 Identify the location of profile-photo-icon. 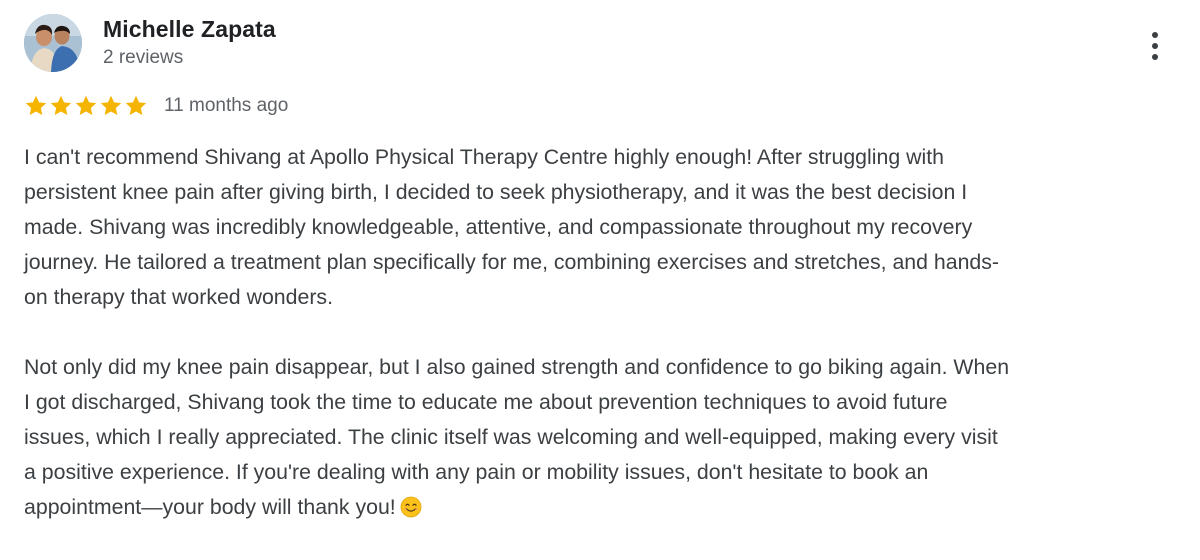
(53, 43).